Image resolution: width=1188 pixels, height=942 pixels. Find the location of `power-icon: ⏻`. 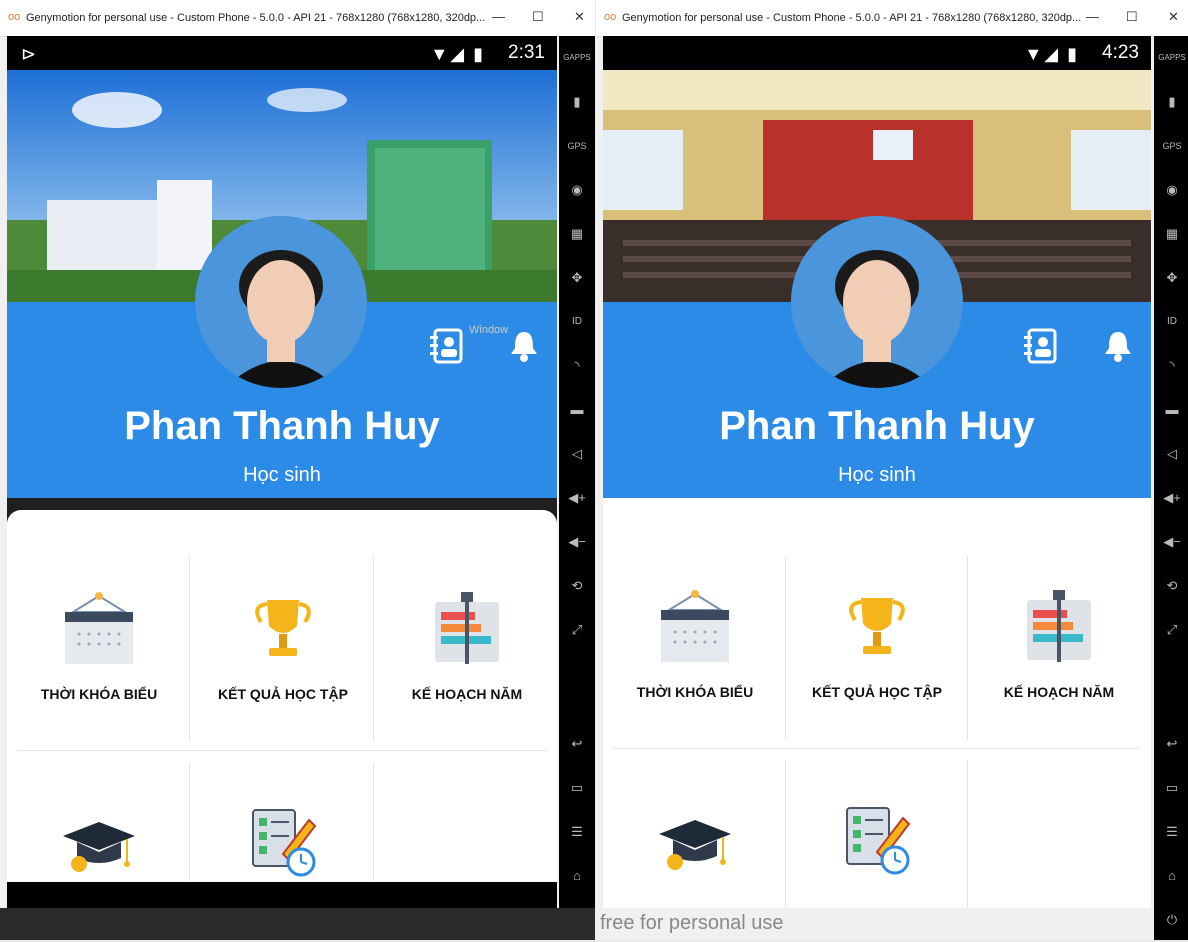

power-icon: ⏻ is located at coordinates (1171, 920).